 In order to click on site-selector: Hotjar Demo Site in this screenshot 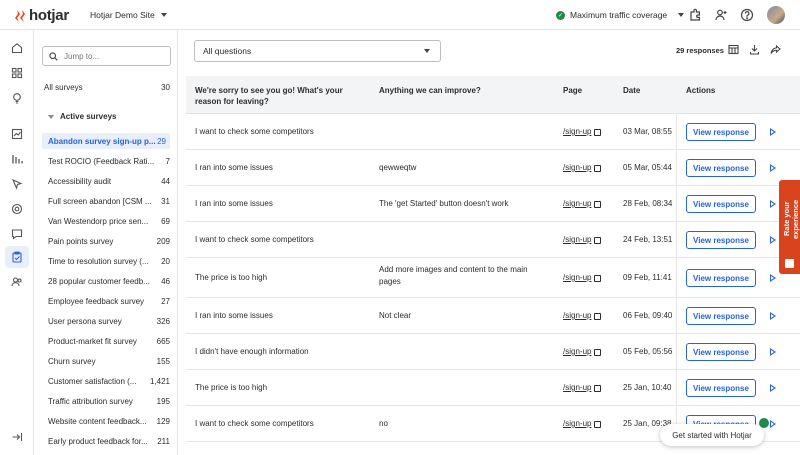, I will do `click(128, 15)`.